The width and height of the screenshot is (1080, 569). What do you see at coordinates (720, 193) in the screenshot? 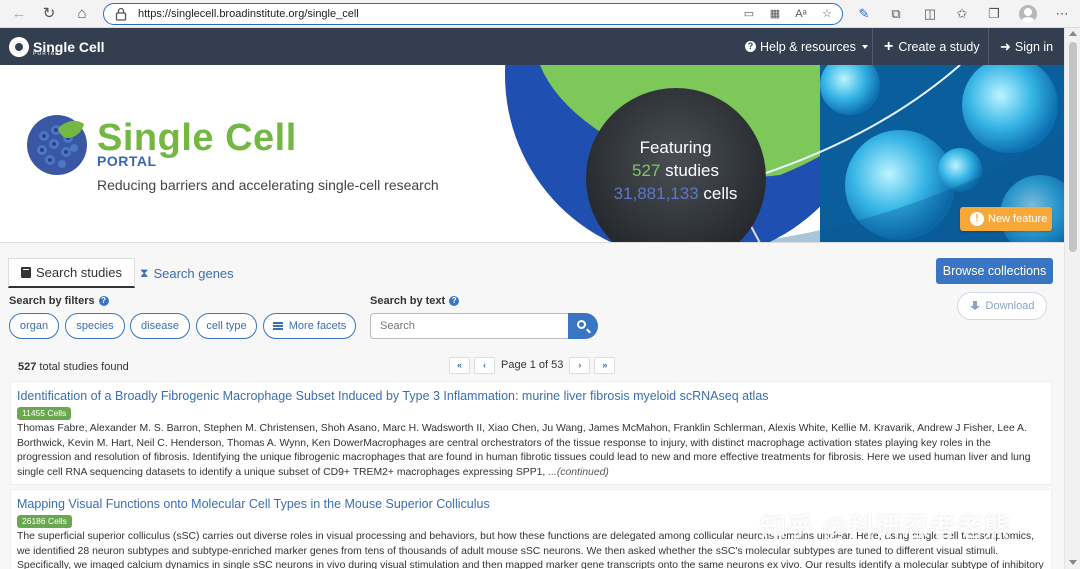
I see `cells-label: cells` at bounding box center [720, 193].